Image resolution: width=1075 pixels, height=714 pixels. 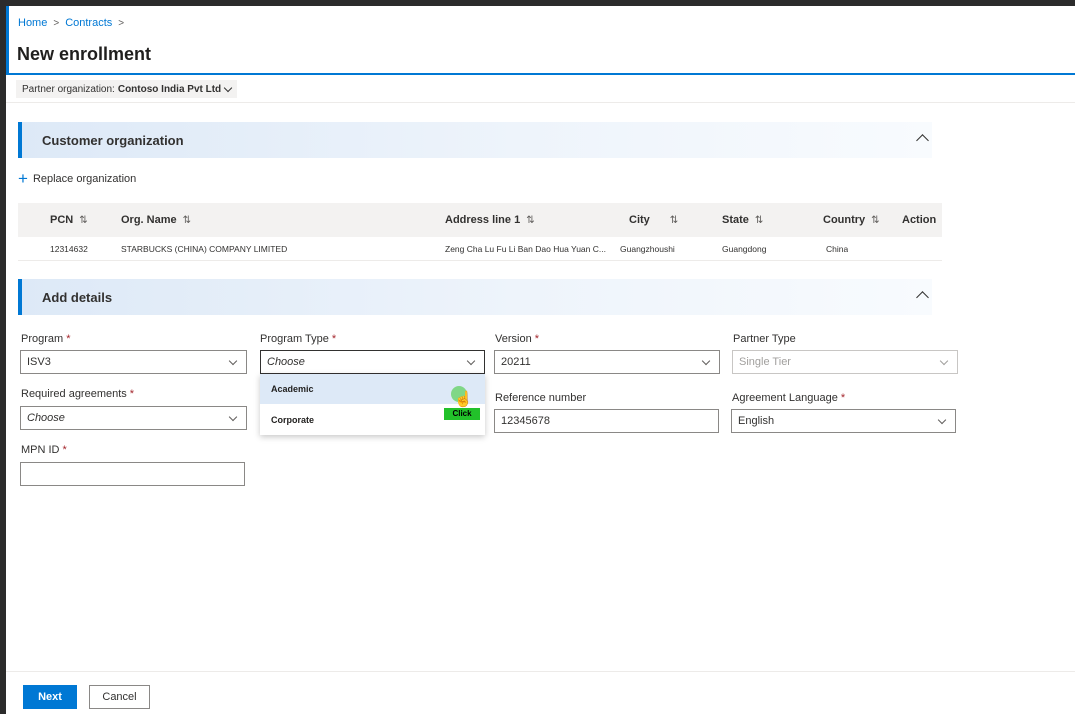 I want to click on label-text: MPN ID, so click(x=40, y=450).